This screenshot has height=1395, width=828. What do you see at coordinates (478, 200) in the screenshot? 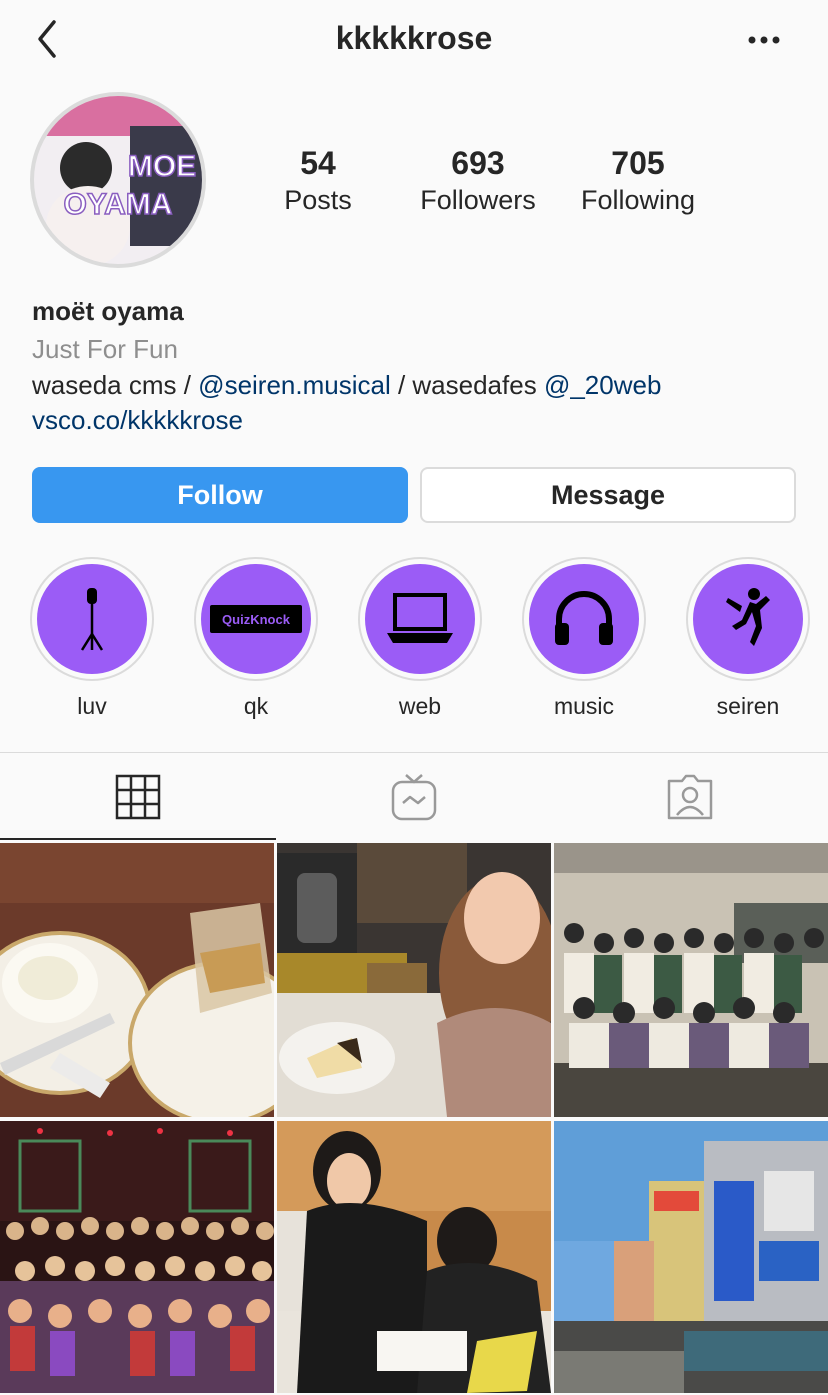
I see `followers-label: Followers` at bounding box center [478, 200].